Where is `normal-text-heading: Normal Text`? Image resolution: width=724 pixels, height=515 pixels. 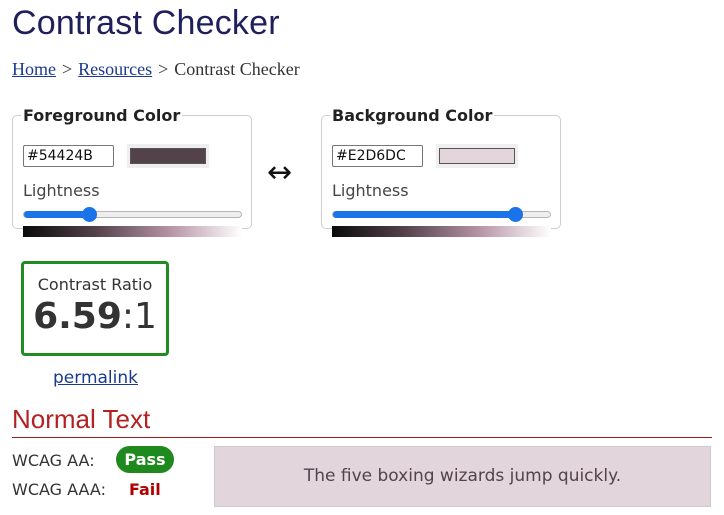 normal-text-heading: Normal Text is located at coordinates (81, 419).